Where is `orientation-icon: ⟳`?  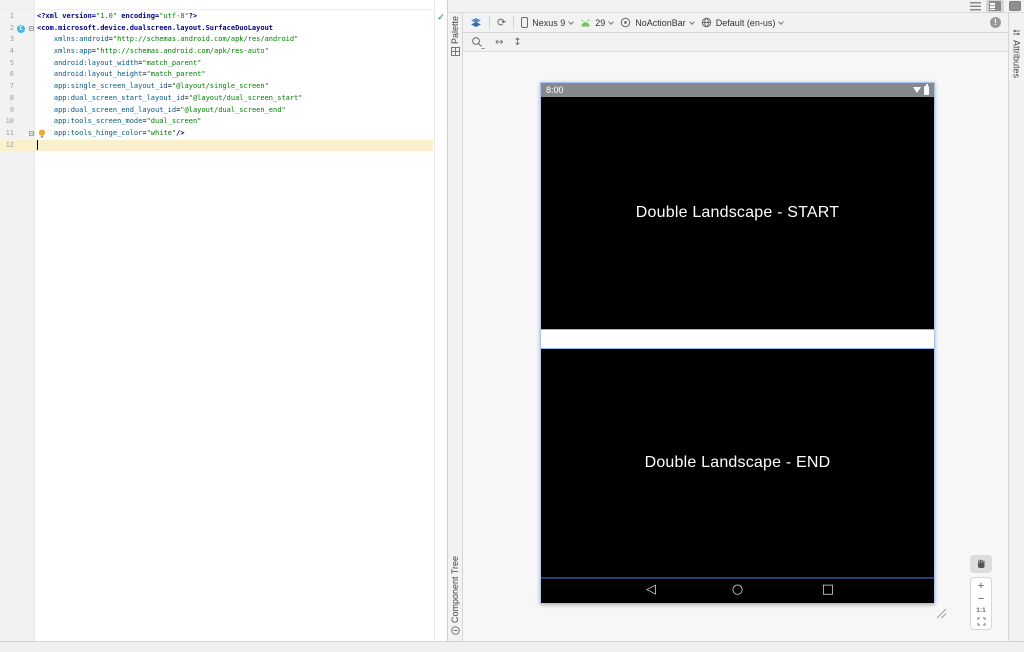 orientation-icon: ⟳ is located at coordinates (501, 22).